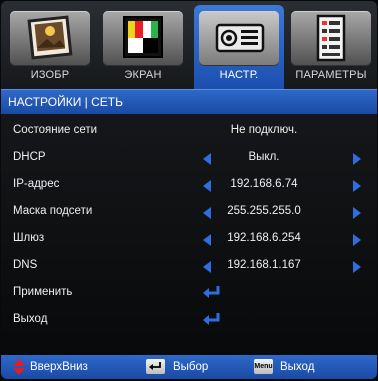 This screenshot has height=381, width=378. Describe the element at coordinates (264, 130) in the screenshot. I see `row-value: Не подключ.` at that location.